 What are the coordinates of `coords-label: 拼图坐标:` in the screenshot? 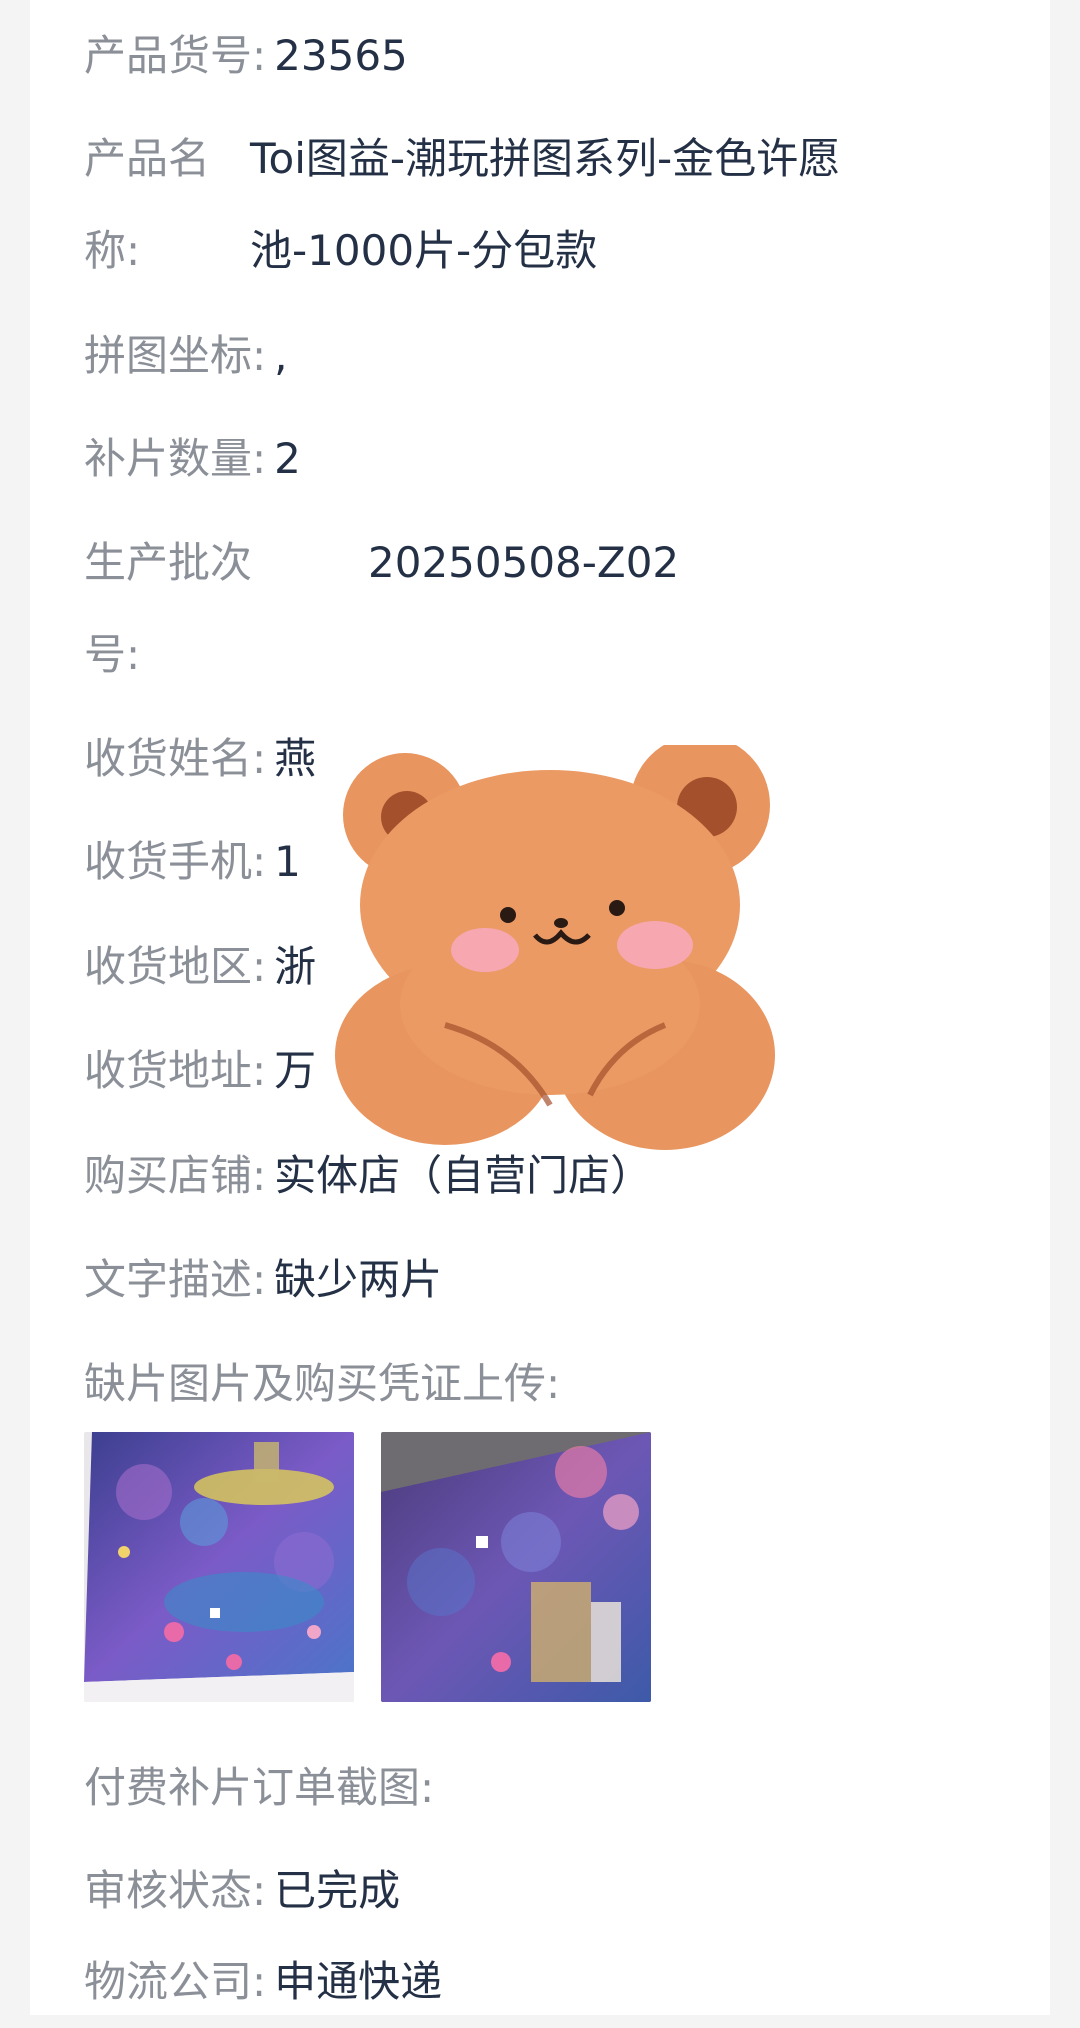 It's located at (175, 355).